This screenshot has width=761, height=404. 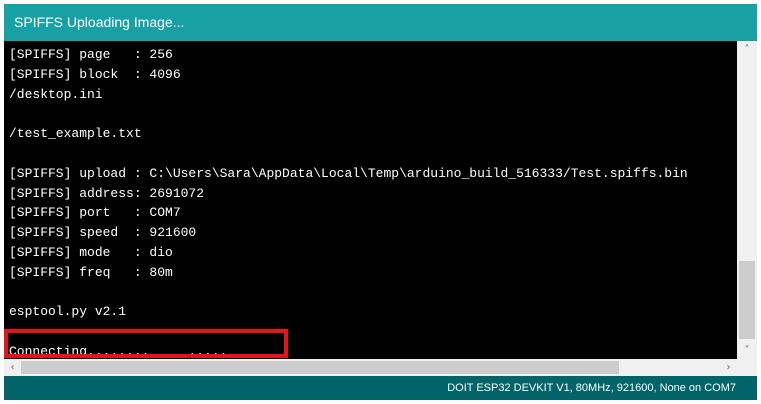 What do you see at coordinates (747, 200) in the screenshot?
I see `vertical-scrollbar: ˄ ˅` at bounding box center [747, 200].